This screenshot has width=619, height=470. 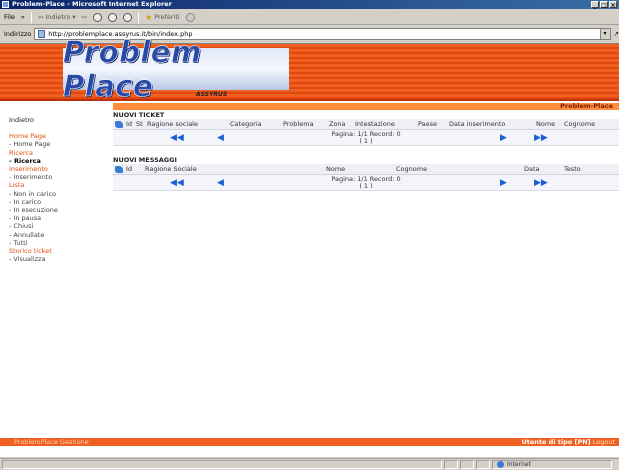 I want to click on messages-title: NUOVI MESSAGGI, so click(x=145, y=160).